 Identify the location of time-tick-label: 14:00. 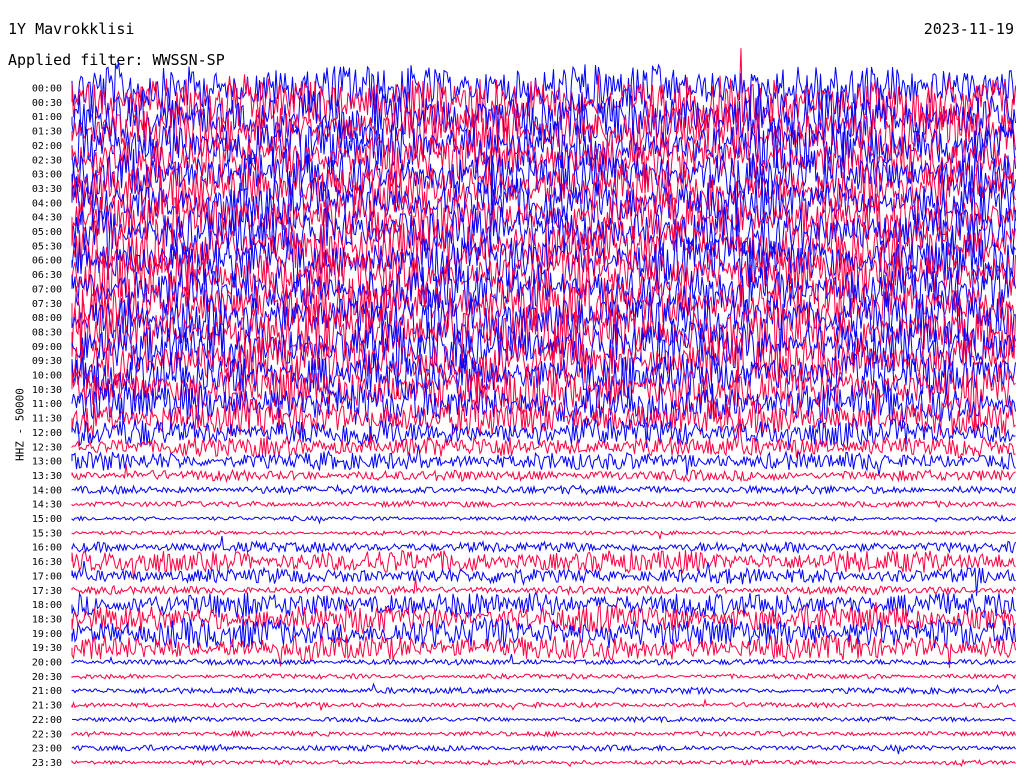
(47, 490).